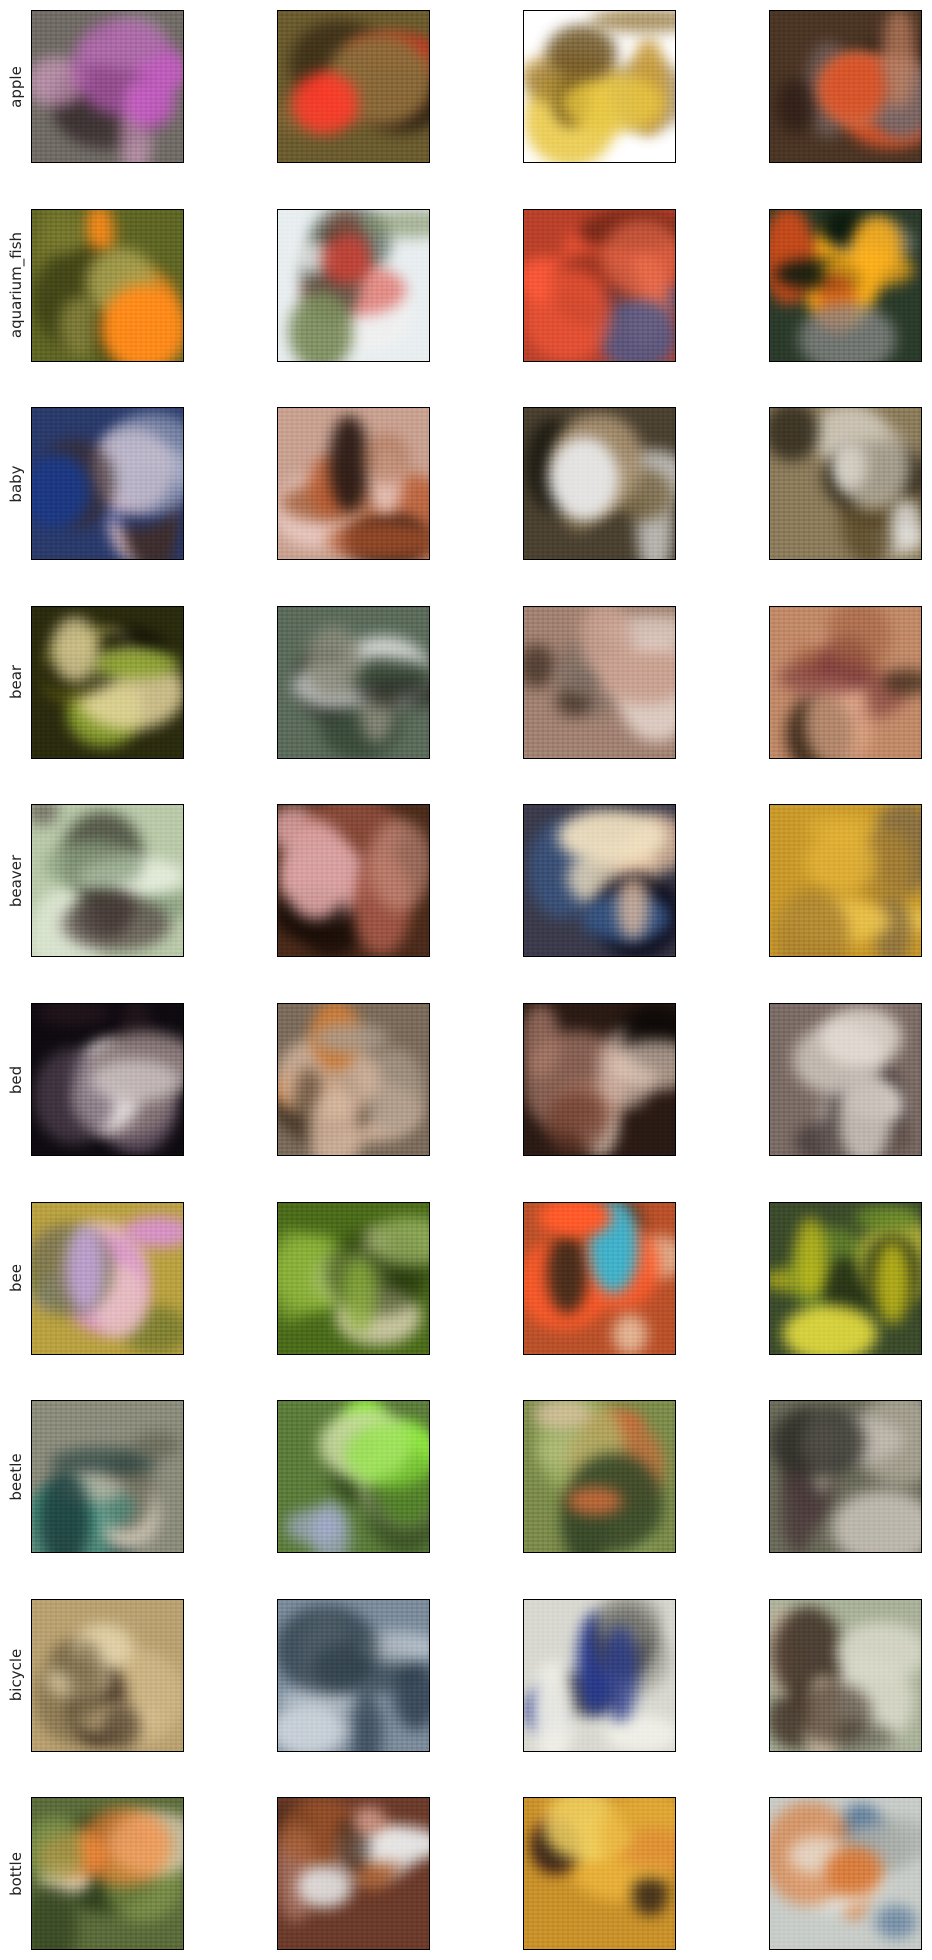 The height and width of the screenshot is (1960, 932). I want to click on row-label-bee: bee, so click(16, 1278).